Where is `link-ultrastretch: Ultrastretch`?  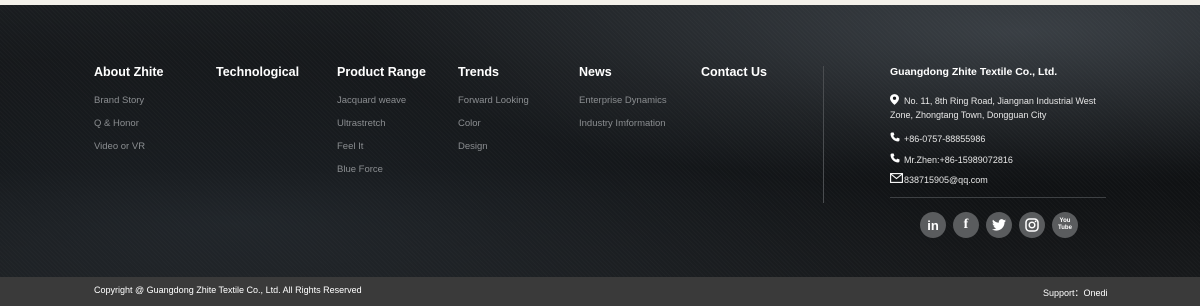 link-ultrastretch: Ultrastretch is located at coordinates (381, 123).